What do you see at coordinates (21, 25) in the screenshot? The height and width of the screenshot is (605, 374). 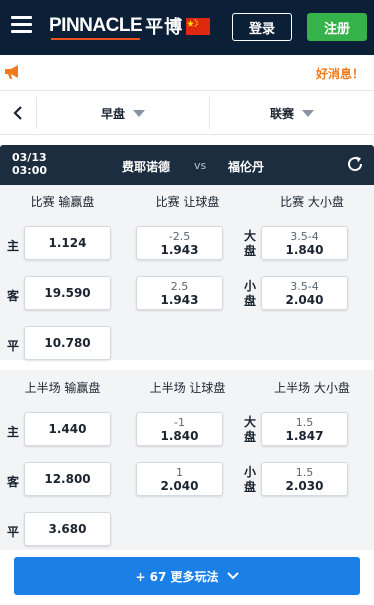 I see `menu-icon` at bounding box center [21, 25].